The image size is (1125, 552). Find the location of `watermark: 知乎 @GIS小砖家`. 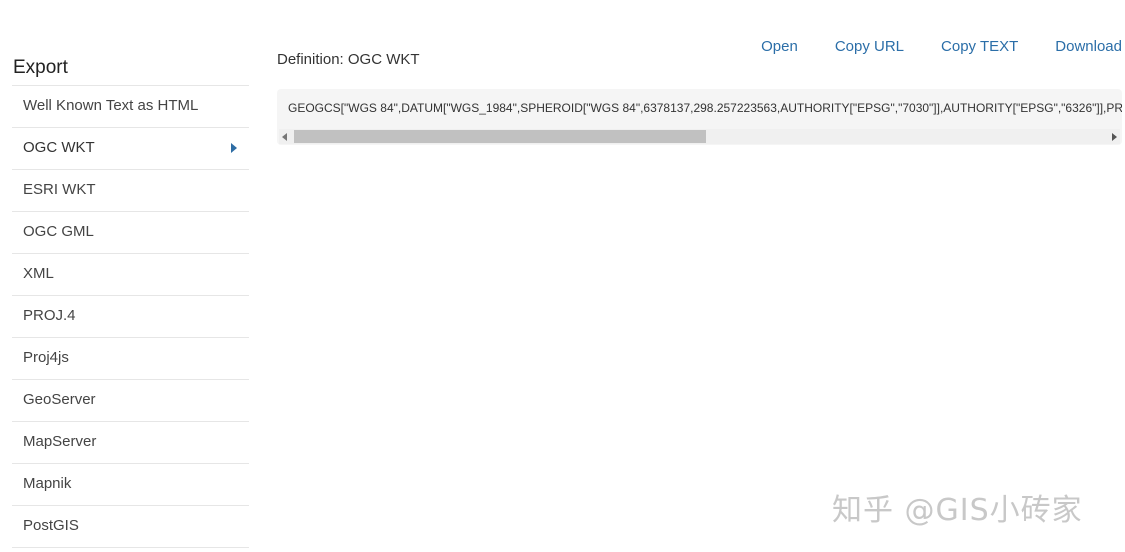

watermark: 知乎 @GIS小砖家 is located at coordinates (957, 510).